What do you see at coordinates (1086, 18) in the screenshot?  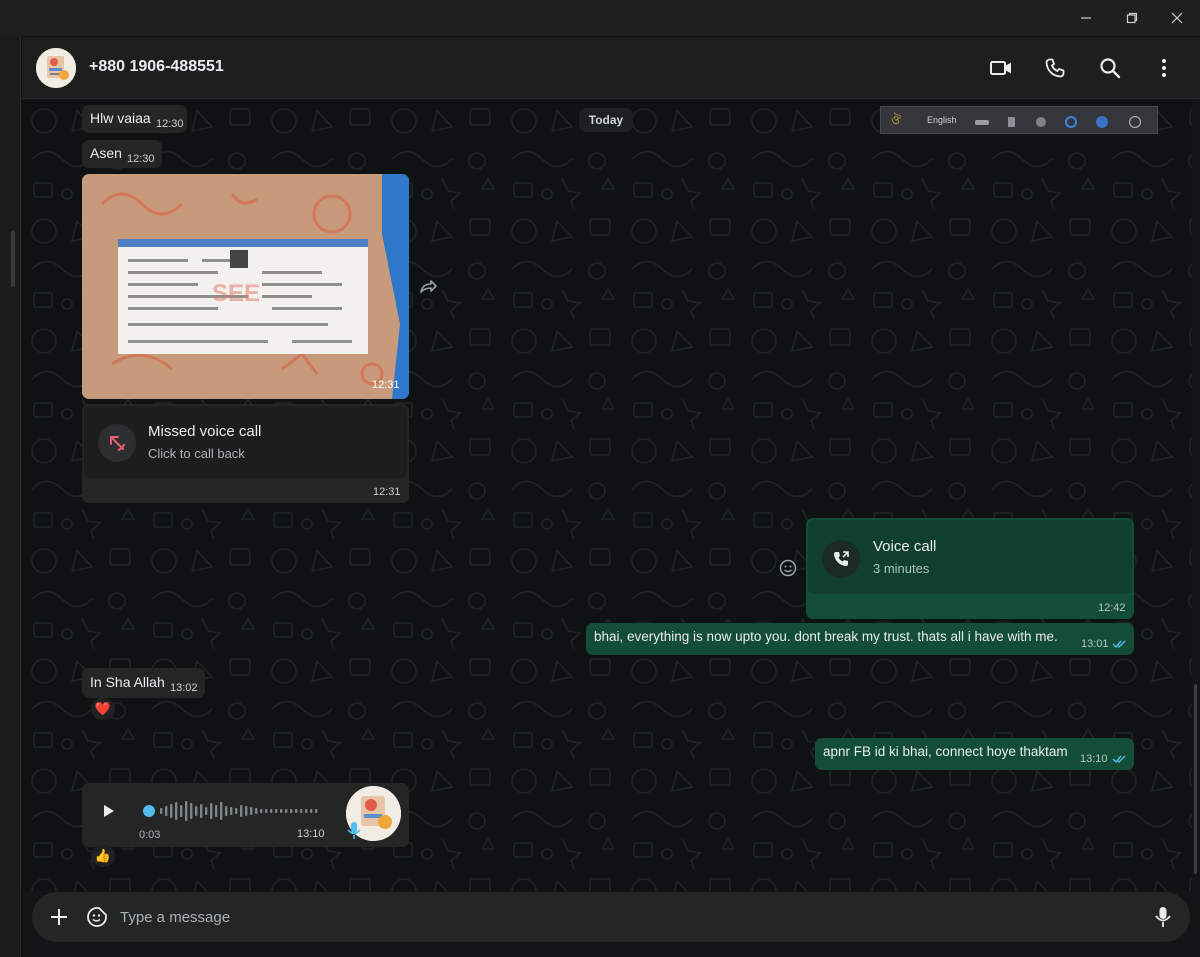 I see `minimize-icon` at bounding box center [1086, 18].